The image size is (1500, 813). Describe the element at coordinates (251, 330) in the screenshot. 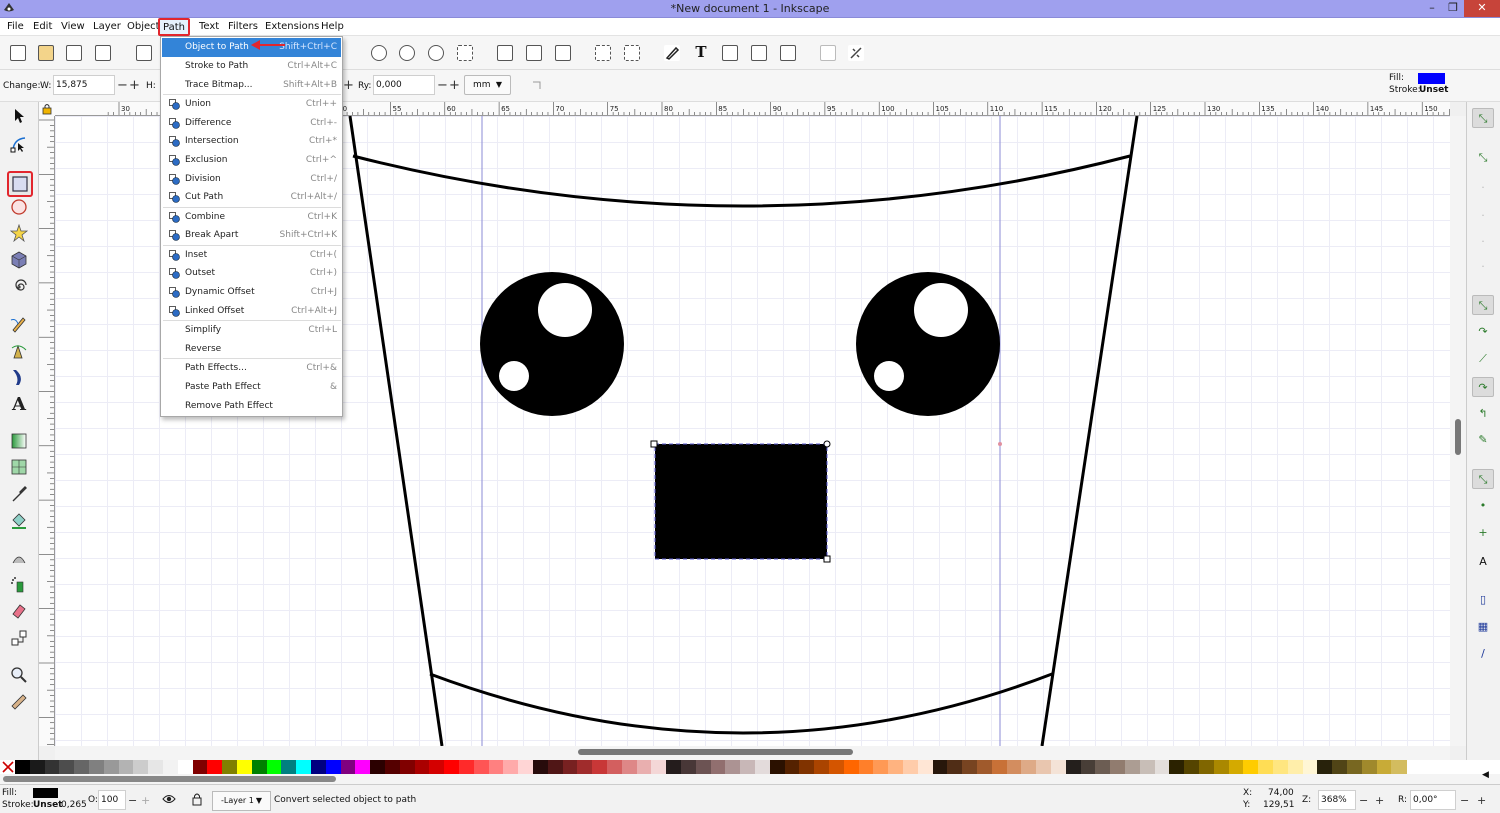

I see `menu-item-simplify: Simplify Ctrl+L` at that location.